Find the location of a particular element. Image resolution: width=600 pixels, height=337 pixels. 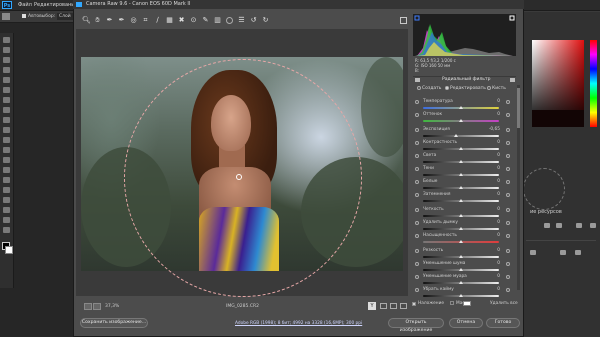

path-select-icon is located at coordinates (6, 200).